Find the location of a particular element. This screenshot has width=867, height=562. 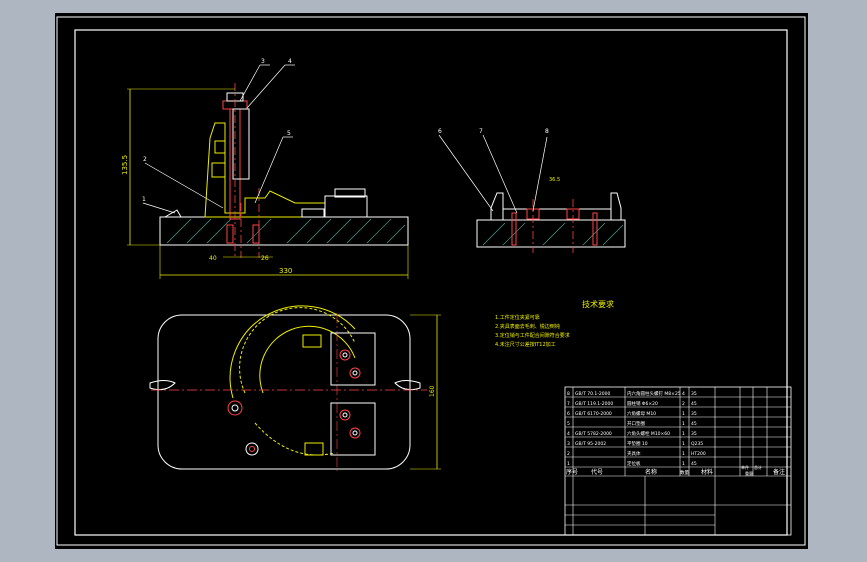

svg-text: 代号 is located at coordinates (597, 472).